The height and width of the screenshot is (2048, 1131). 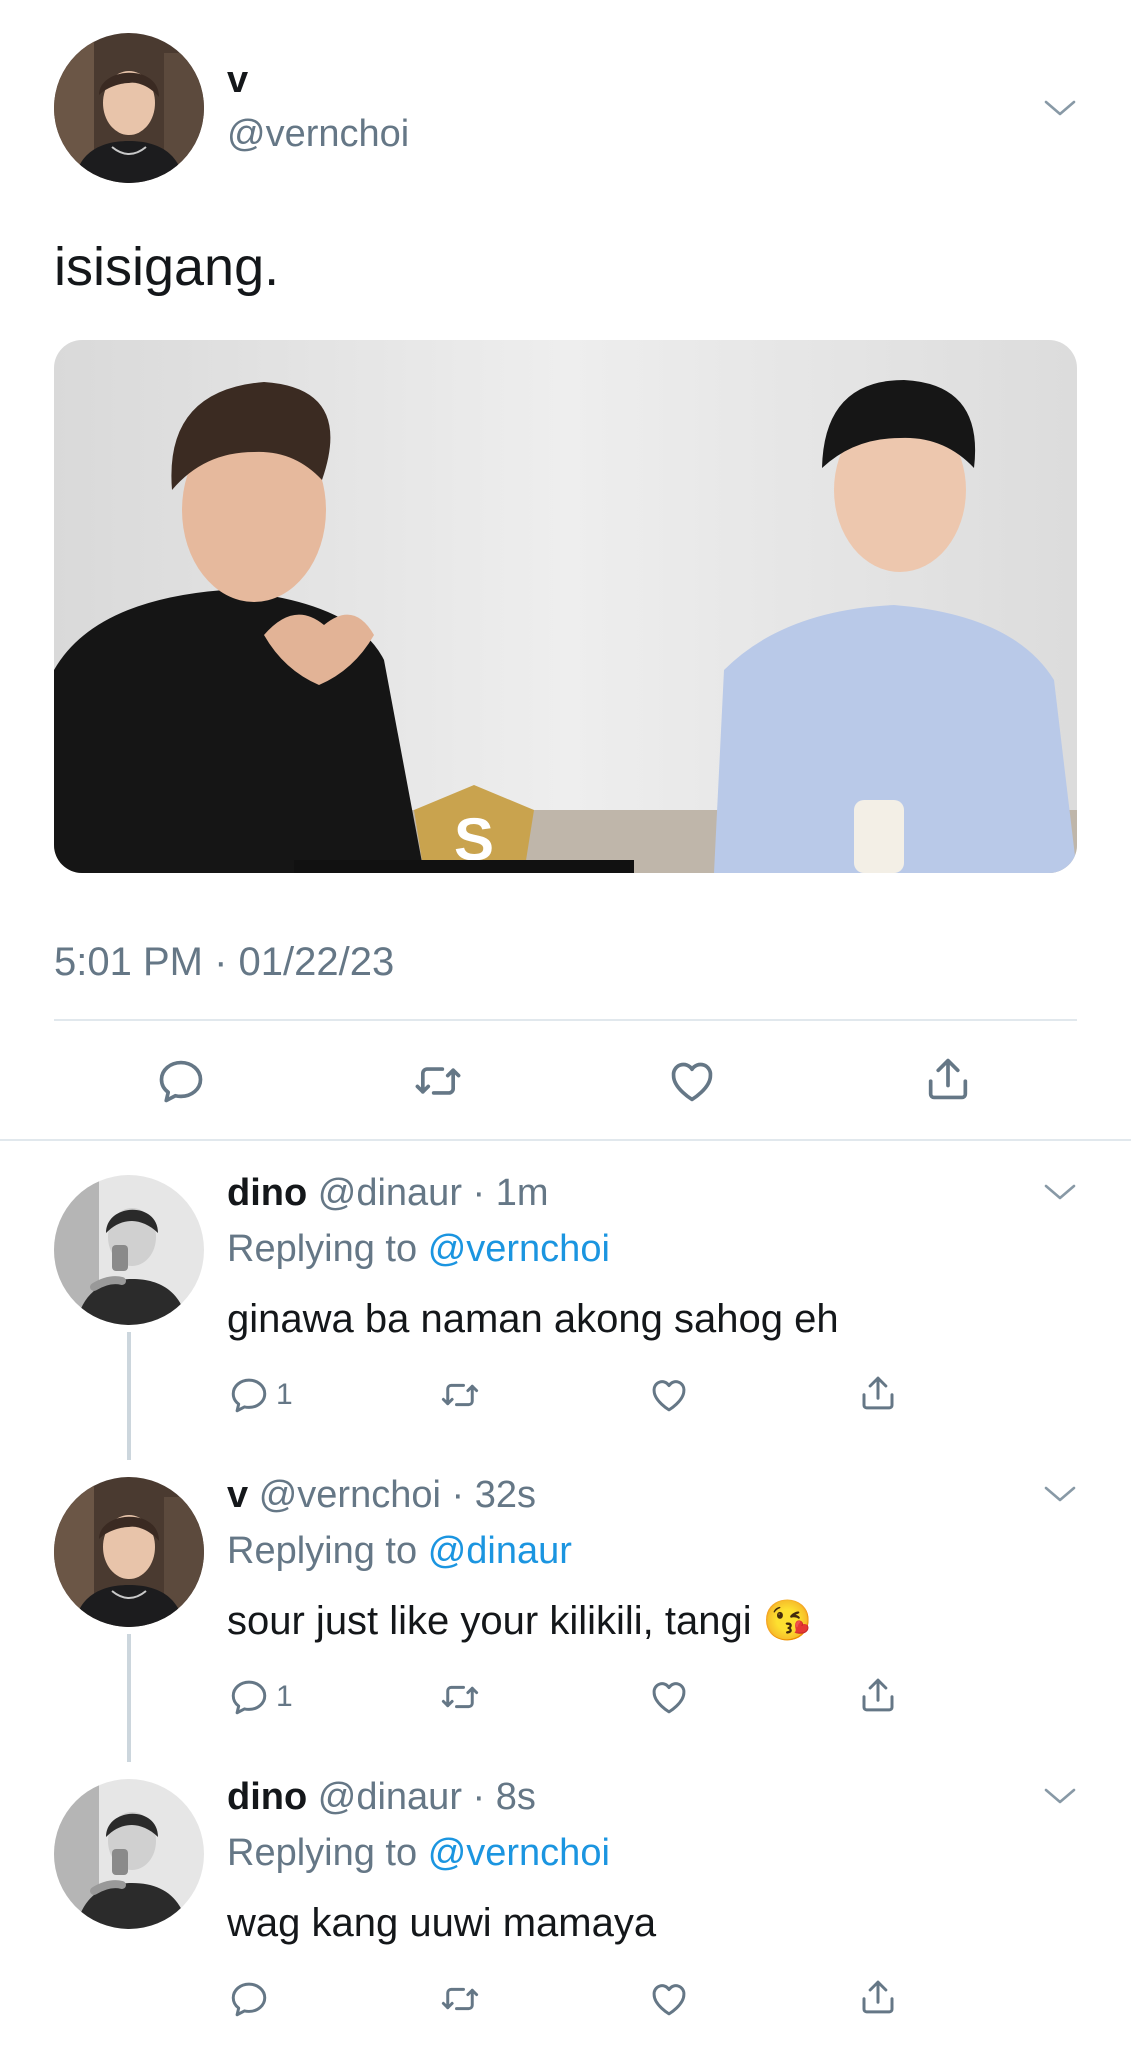 I want to click on reply-header: dino @dinaur · 8s, so click(x=381, y=1797).